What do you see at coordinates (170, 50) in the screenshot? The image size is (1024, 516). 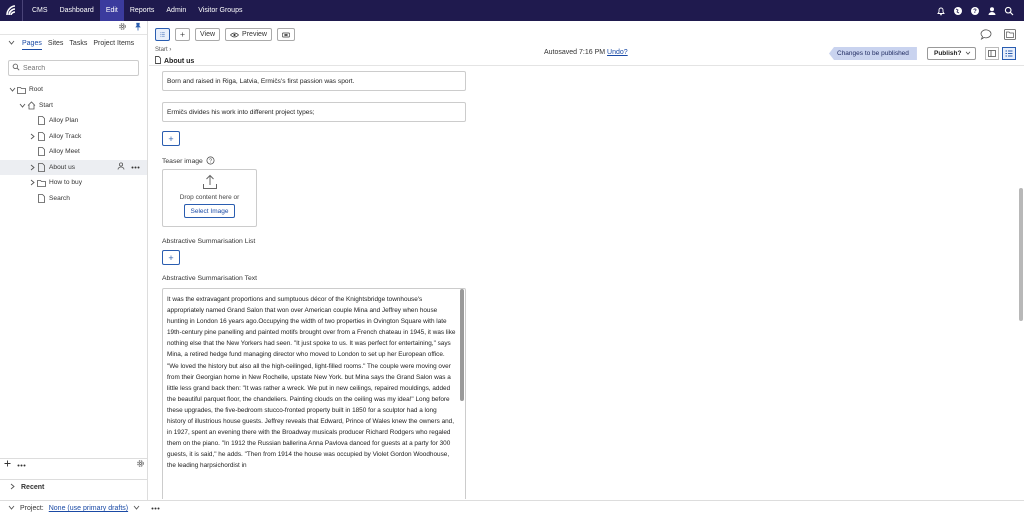 I see `breadcrumb-chevron-icon: ›` at bounding box center [170, 50].